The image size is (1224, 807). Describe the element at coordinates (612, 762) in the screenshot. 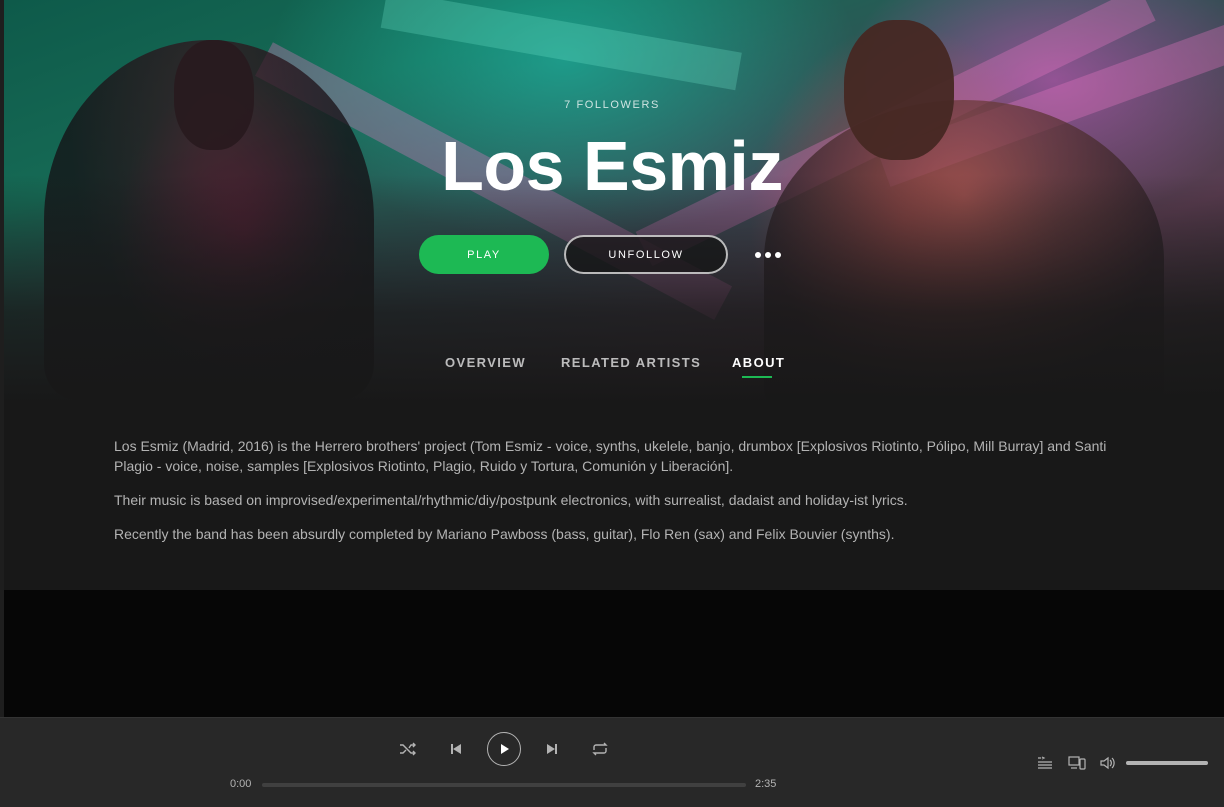

I see `now-playing-bar: 0:00 2:35` at that location.